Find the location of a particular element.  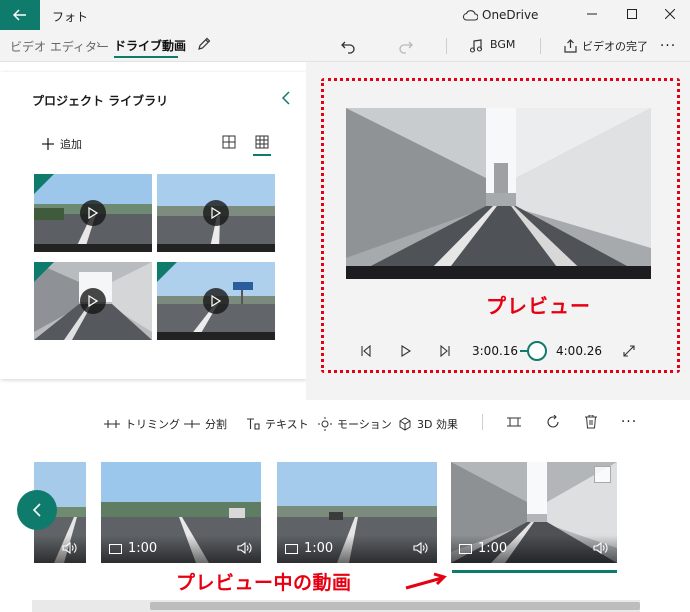

minimize-icon is located at coordinates (592, 14).